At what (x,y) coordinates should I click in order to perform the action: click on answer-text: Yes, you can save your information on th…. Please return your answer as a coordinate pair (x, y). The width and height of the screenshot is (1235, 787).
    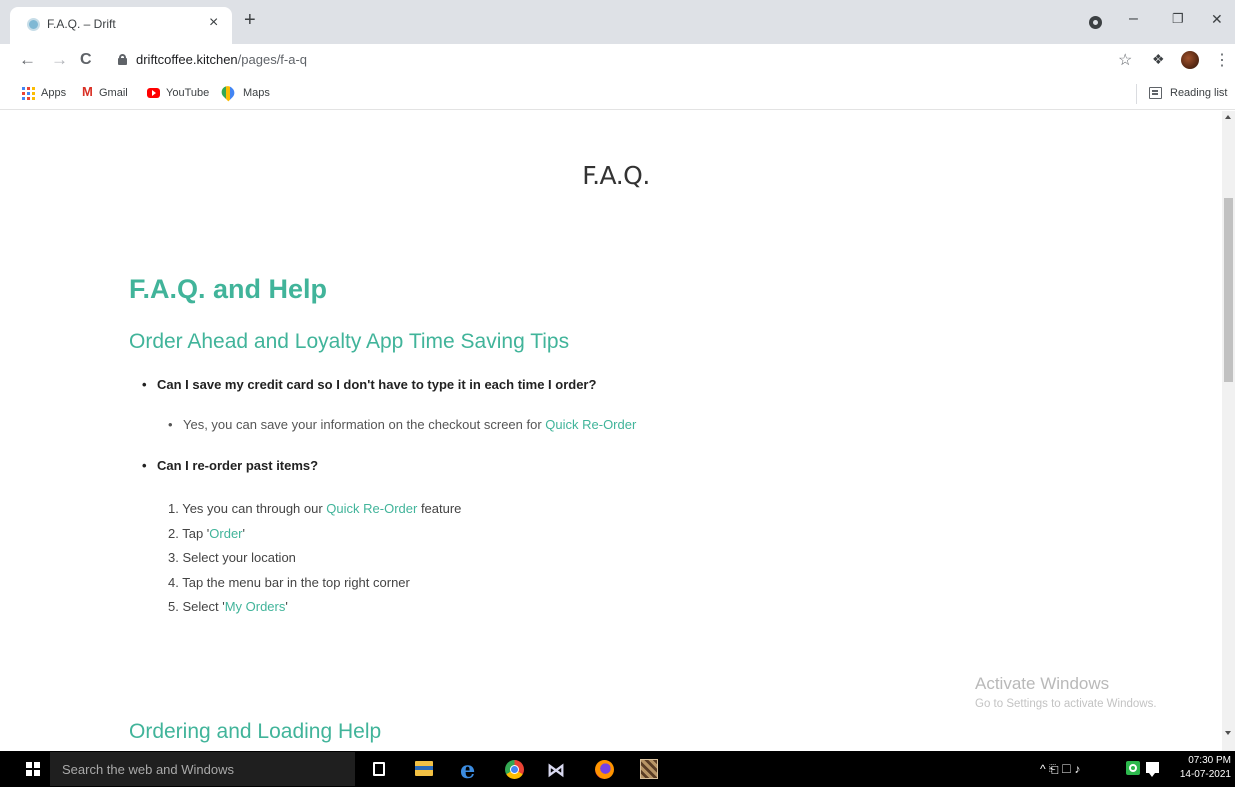
    Looking at the image, I should click on (364, 424).